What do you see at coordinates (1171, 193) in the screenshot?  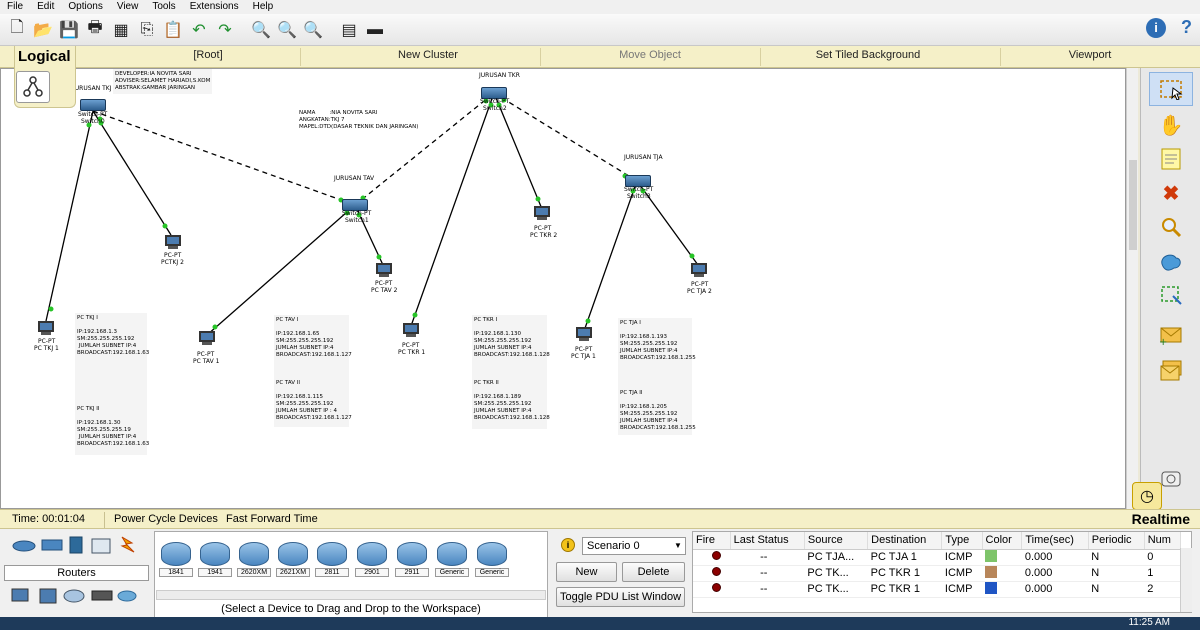 I see `delete-tool-icon: ✖` at bounding box center [1171, 193].